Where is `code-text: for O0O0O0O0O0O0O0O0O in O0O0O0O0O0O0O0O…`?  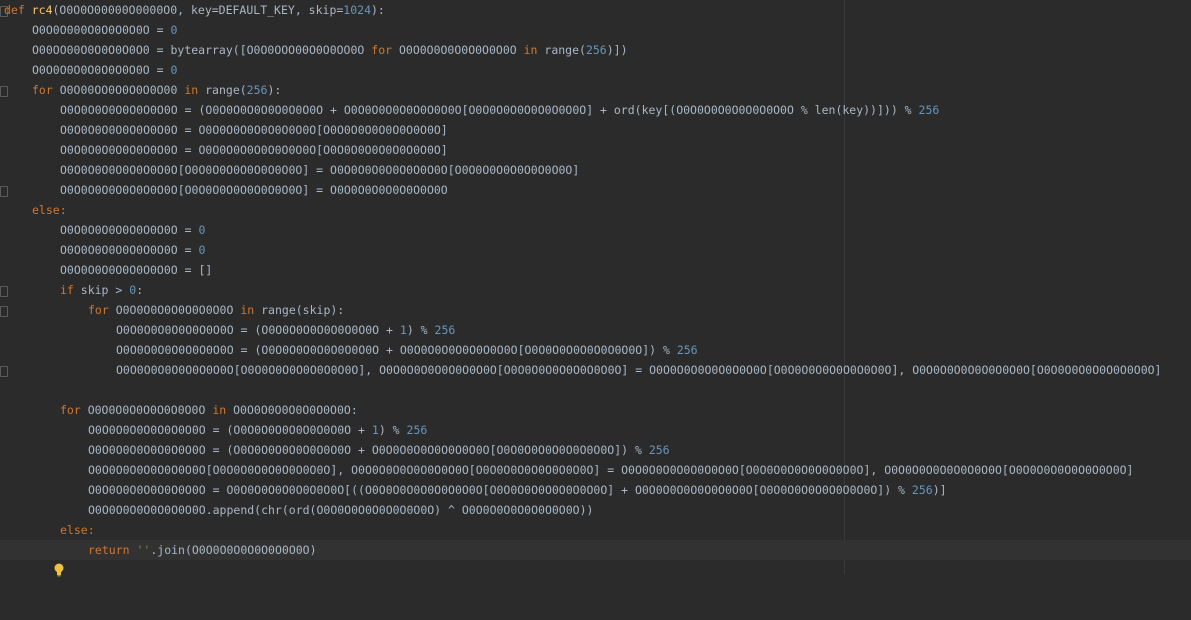 code-text: for O0O0O0O0O0O0O0O0O in O0O0O0O0O0O0O0O… is located at coordinates (209, 410).